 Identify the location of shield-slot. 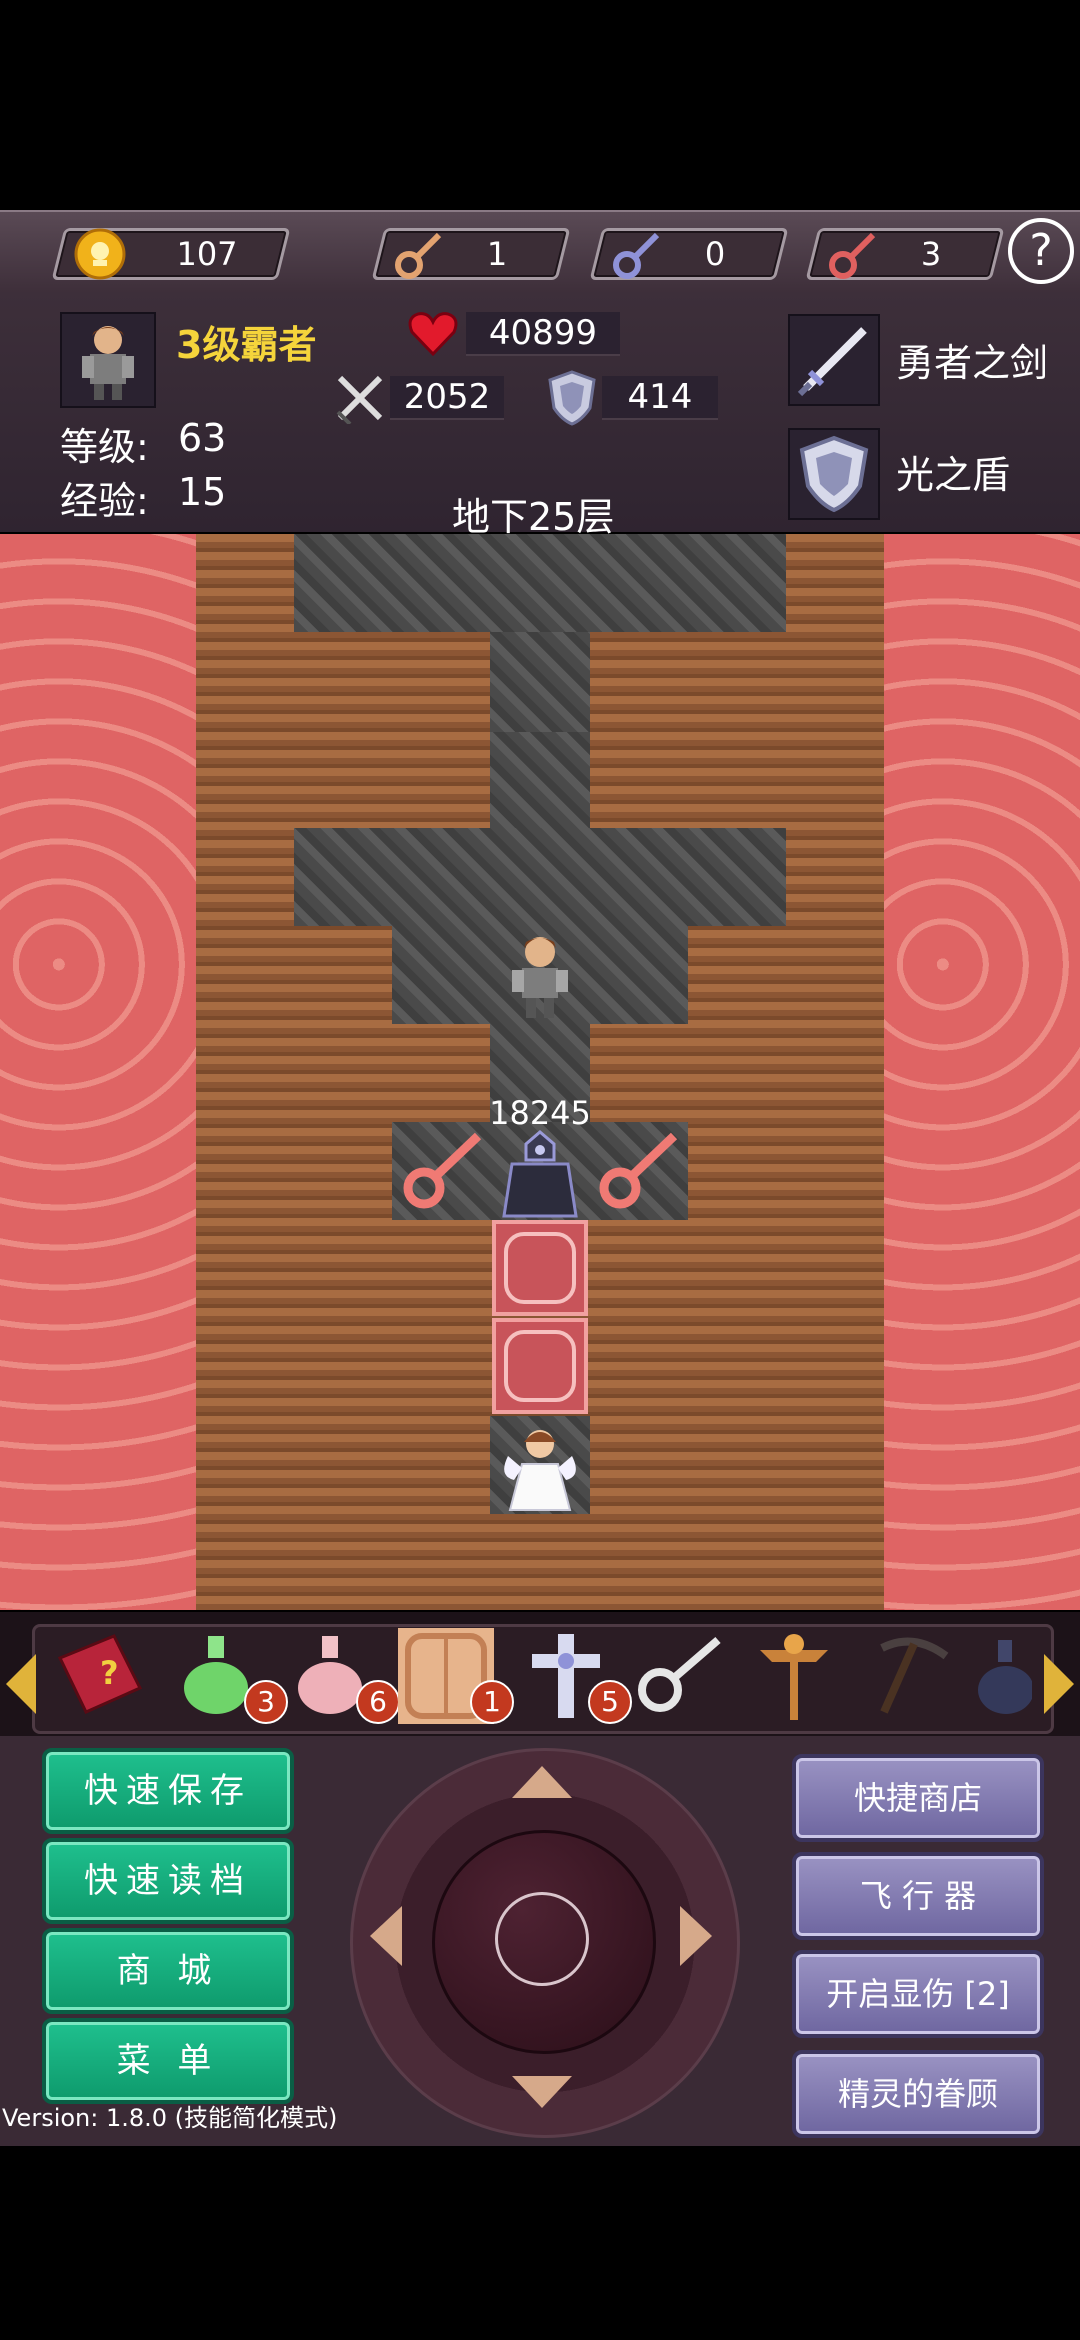
(834, 474).